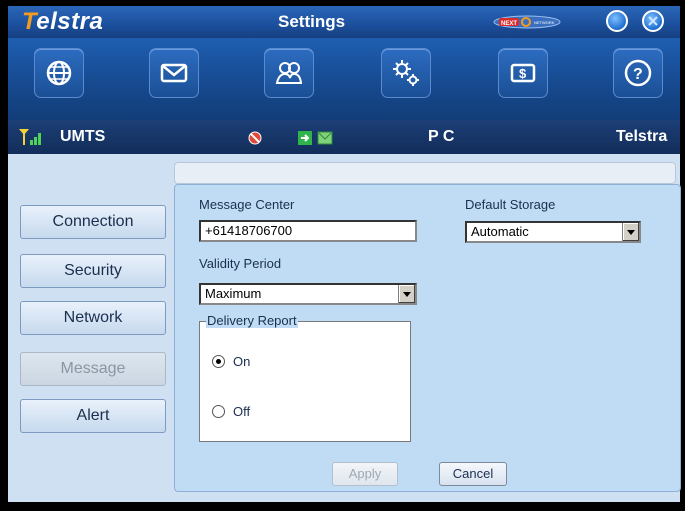 This screenshot has height=511, width=685. Describe the element at coordinates (510, 204) in the screenshot. I see `default-storage-label: Default Storage` at that location.